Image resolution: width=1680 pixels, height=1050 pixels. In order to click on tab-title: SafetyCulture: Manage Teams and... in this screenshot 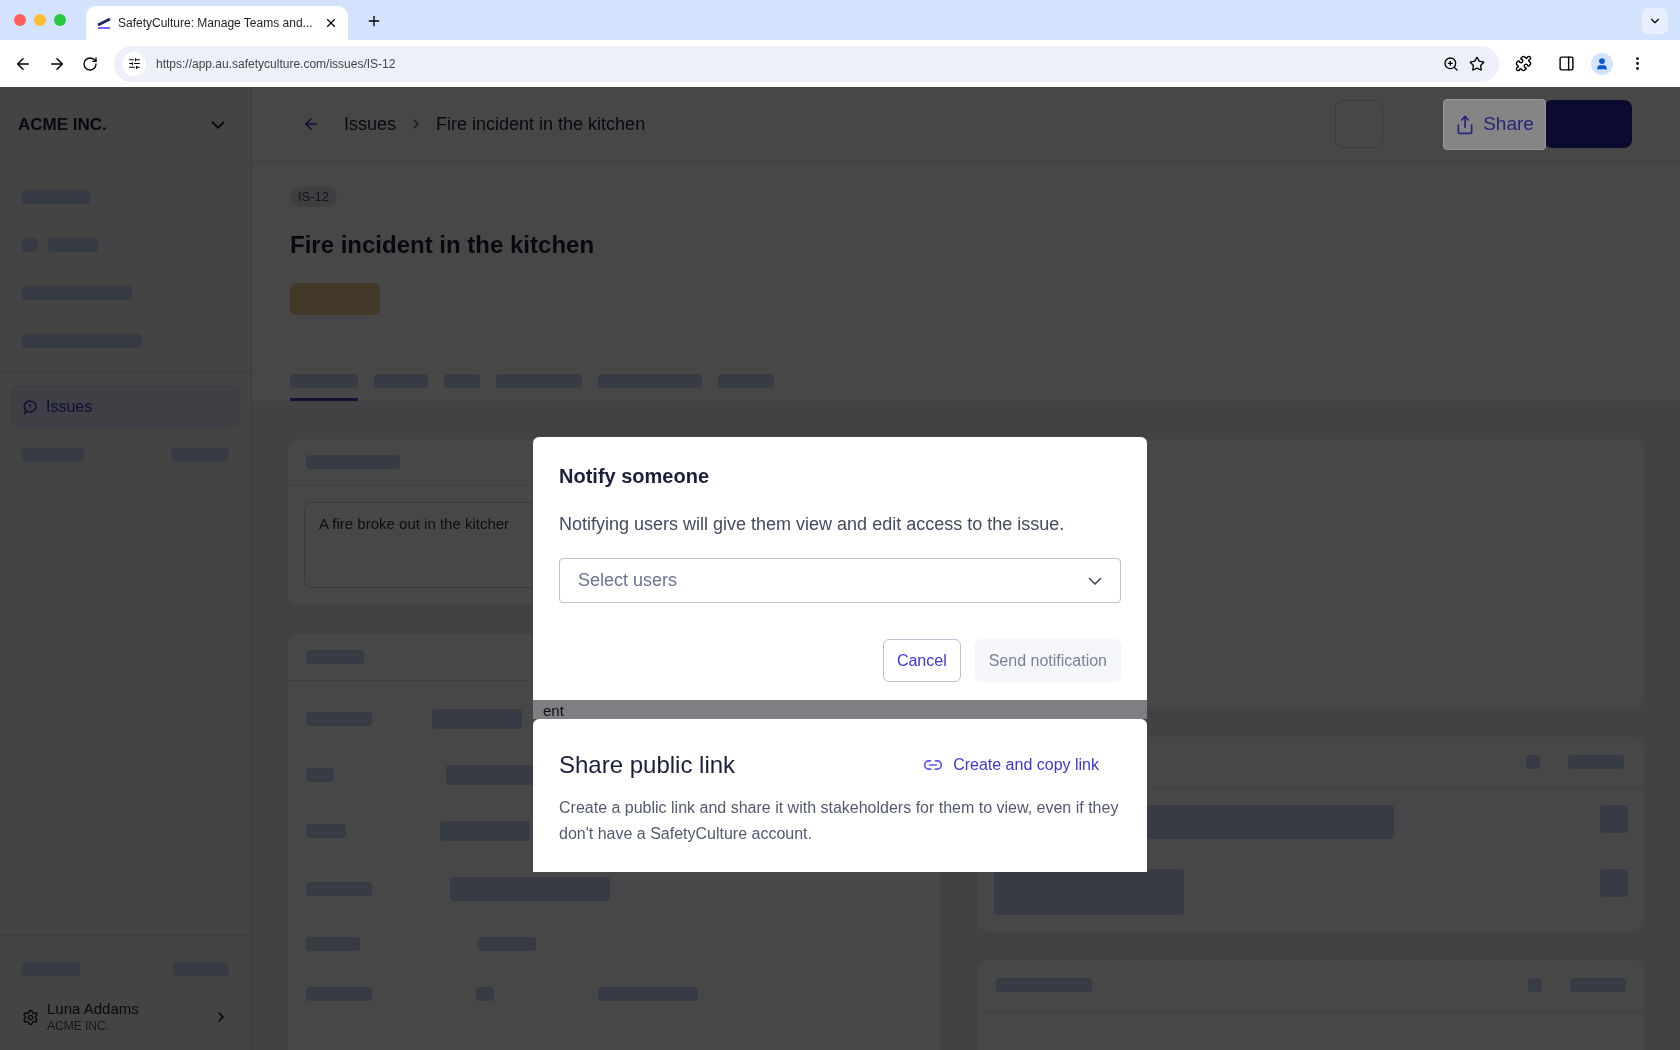, I will do `click(215, 23)`.